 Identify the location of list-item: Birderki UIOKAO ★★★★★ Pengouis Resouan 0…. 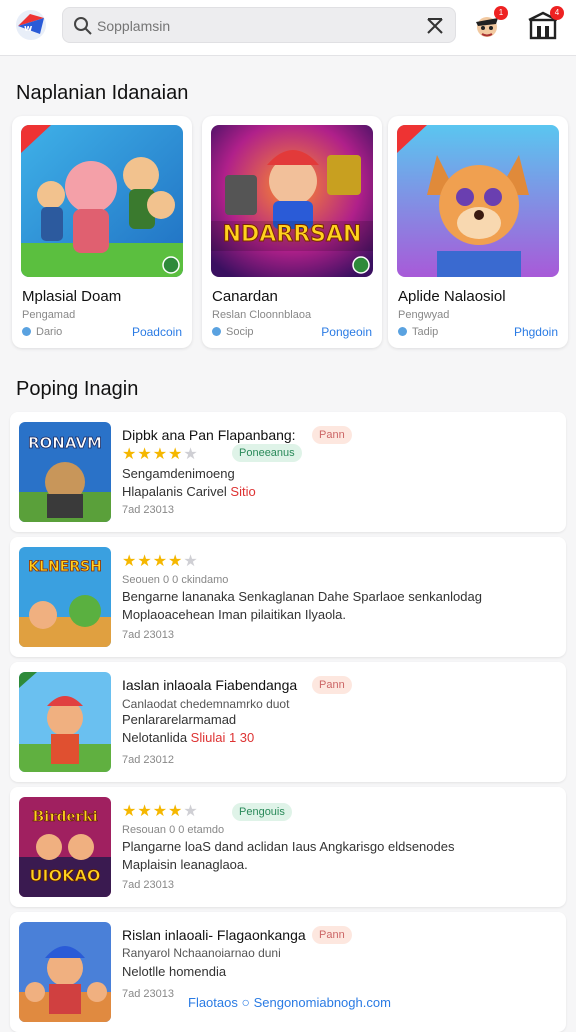
(288, 847).